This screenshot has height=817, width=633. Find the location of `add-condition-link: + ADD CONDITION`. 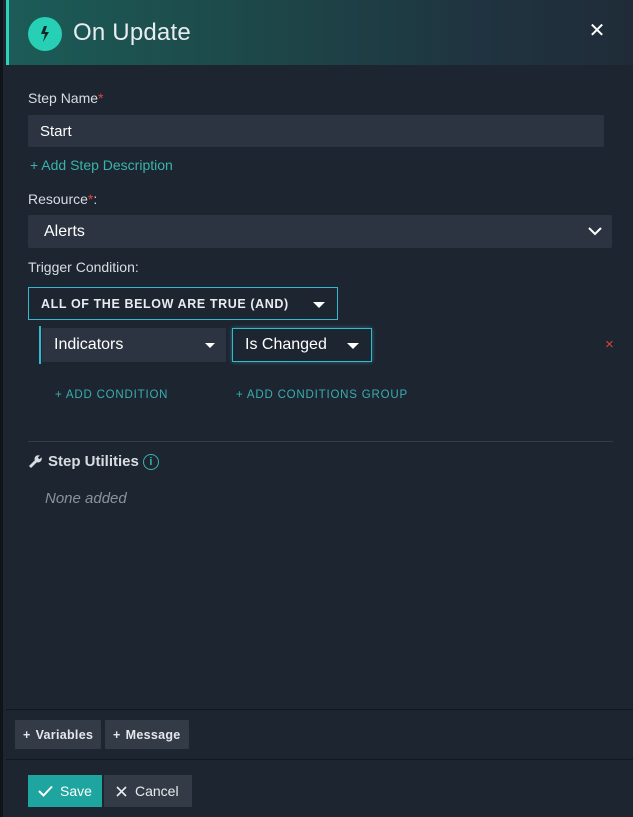

add-condition-link: + ADD CONDITION is located at coordinates (111, 395).